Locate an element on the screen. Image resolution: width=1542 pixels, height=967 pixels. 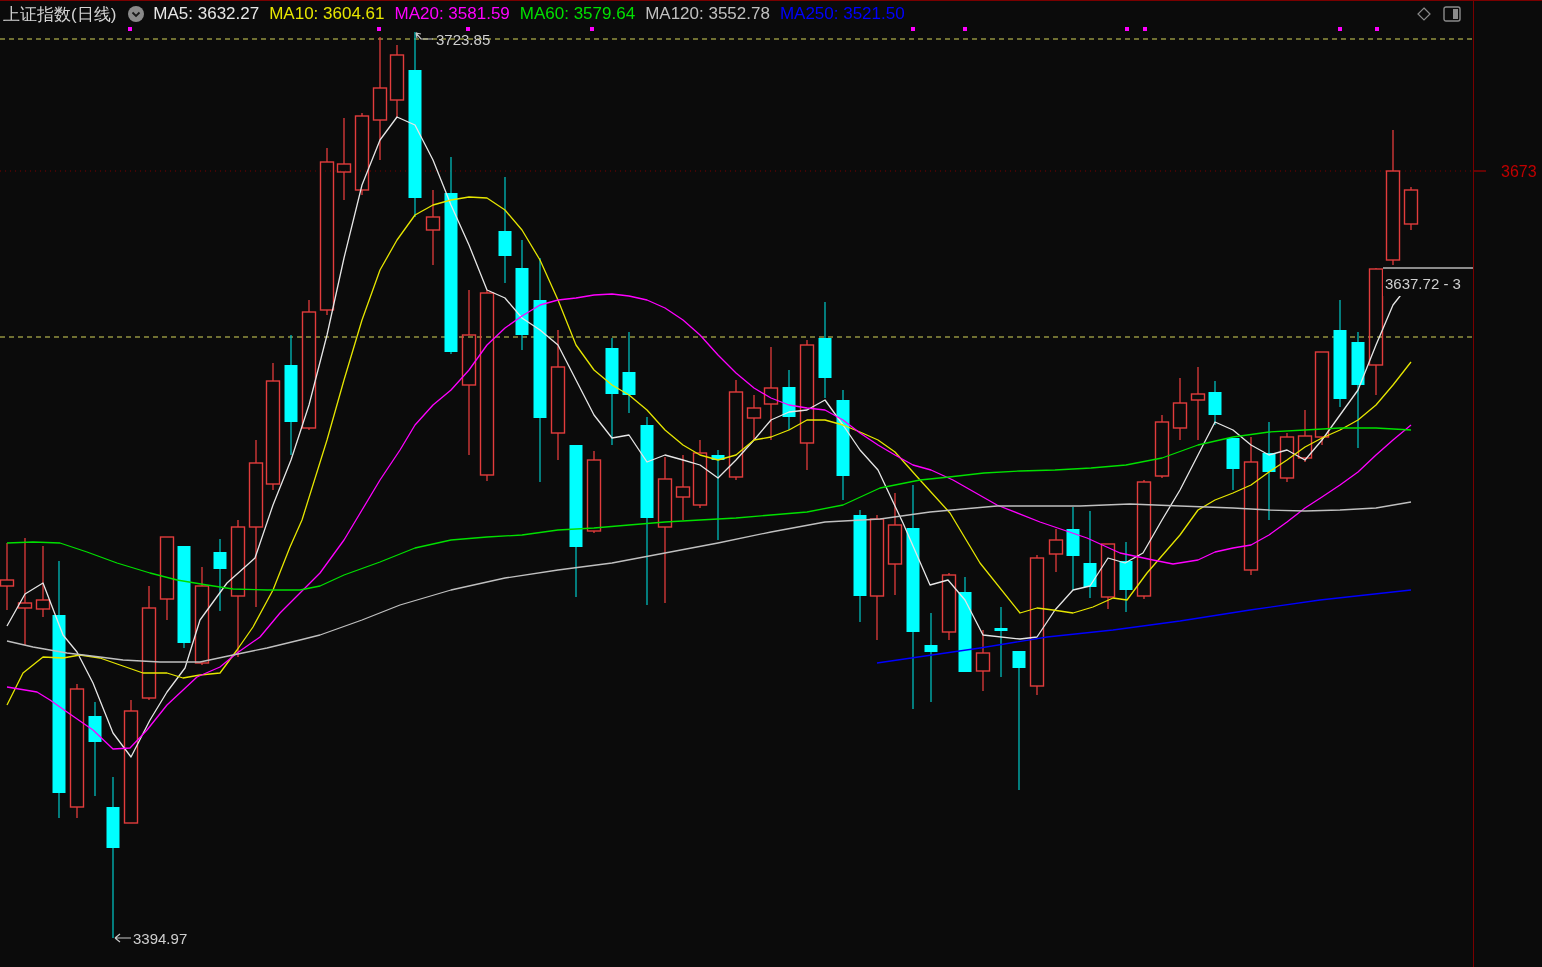
price-axis-label: 3673 is located at coordinates (1519, 171).